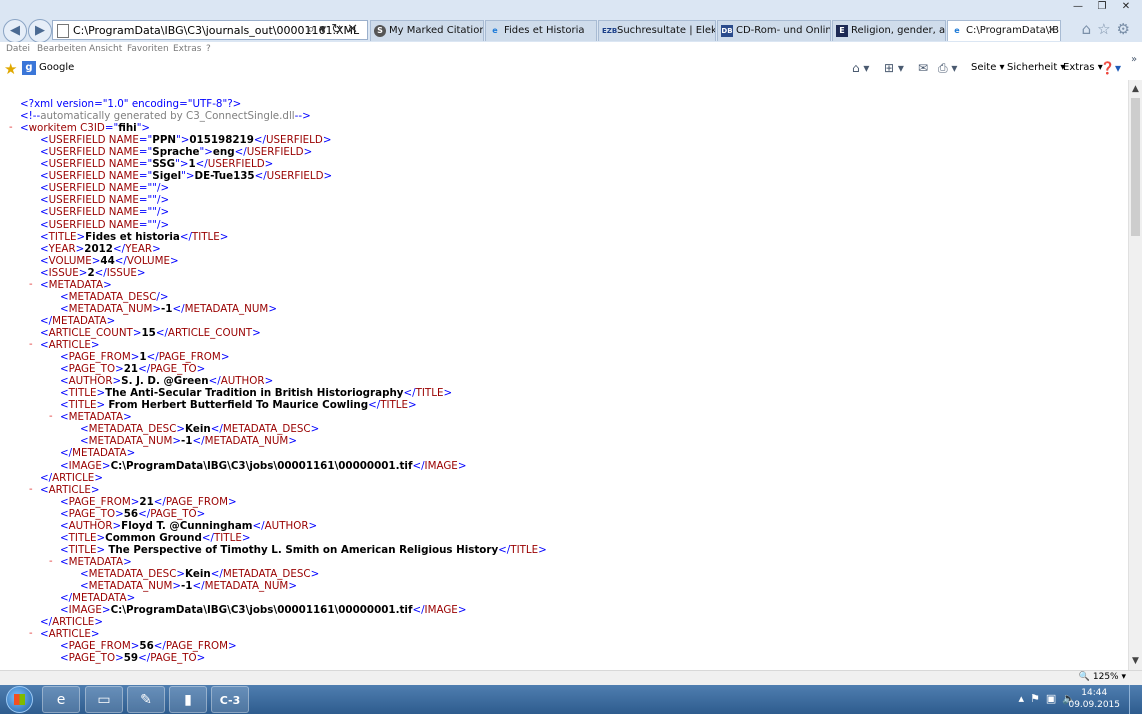 This screenshot has width=1142, height=714. What do you see at coordinates (1024, 698) in the screenshot?
I see `tray-expand-icon: ▴` at bounding box center [1024, 698].